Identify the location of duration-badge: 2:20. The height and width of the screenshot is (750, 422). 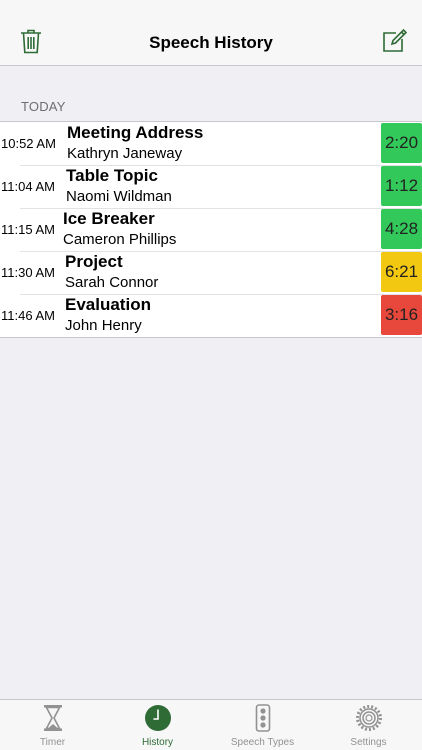
(401, 143).